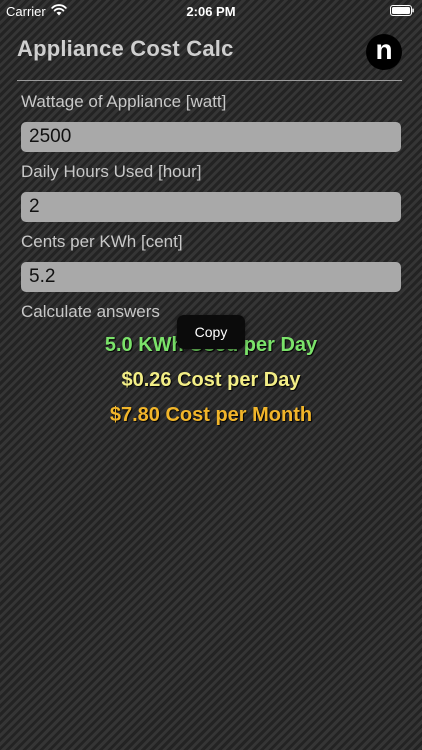 The height and width of the screenshot is (750, 422). I want to click on status-bar: Carrier 2:06 PM, so click(211, 11).